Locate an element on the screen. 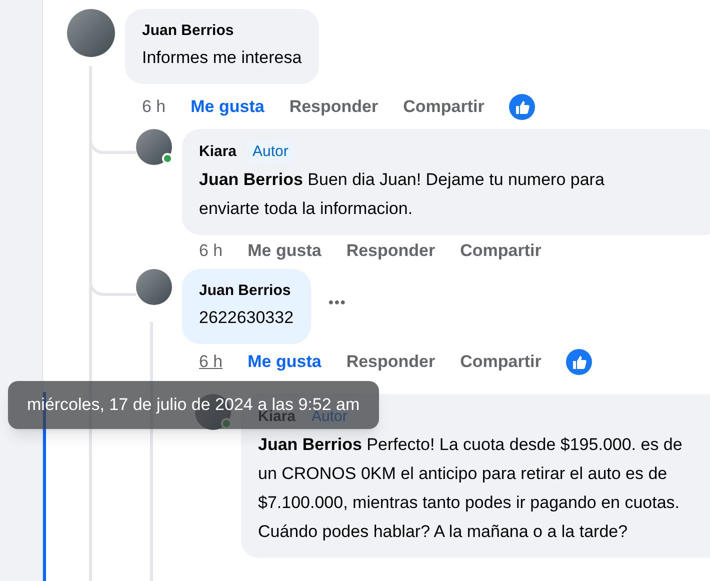 The image size is (710, 581). more-options-icon: ••• is located at coordinates (337, 306).